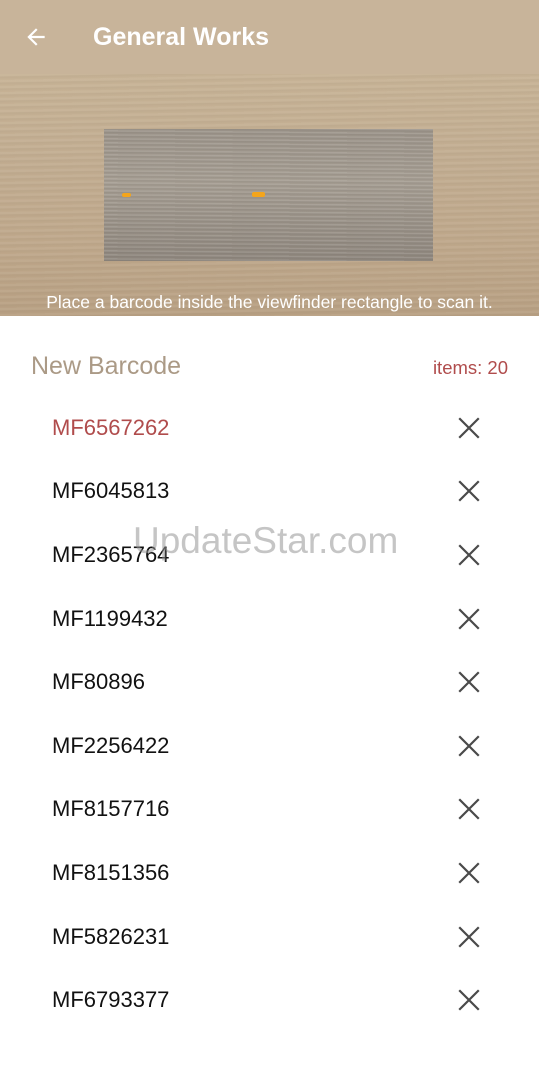  Describe the element at coordinates (111, 427) in the screenshot. I see `barcode-value: MF6567262` at that location.